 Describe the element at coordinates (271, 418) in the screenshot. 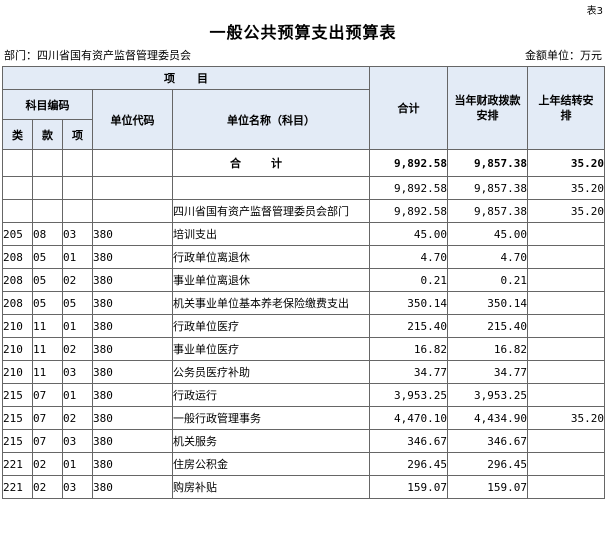

I see `subject-name-cell: 一般行政管理事务` at that location.